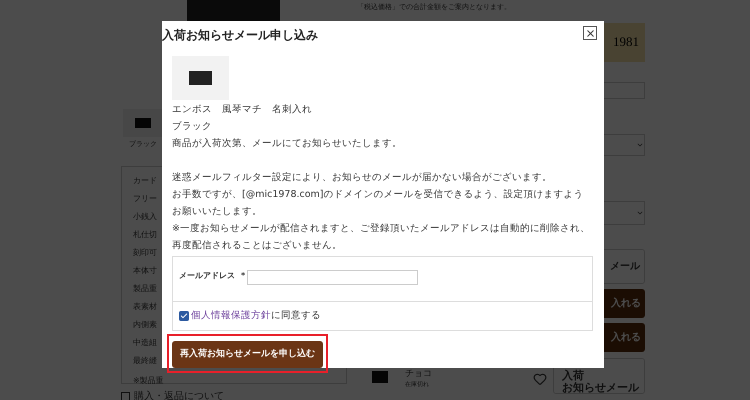  What do you see at coordinates (243, 276) in the screenshot?
I see `required-mark: *` at bounding box center [243, 276].